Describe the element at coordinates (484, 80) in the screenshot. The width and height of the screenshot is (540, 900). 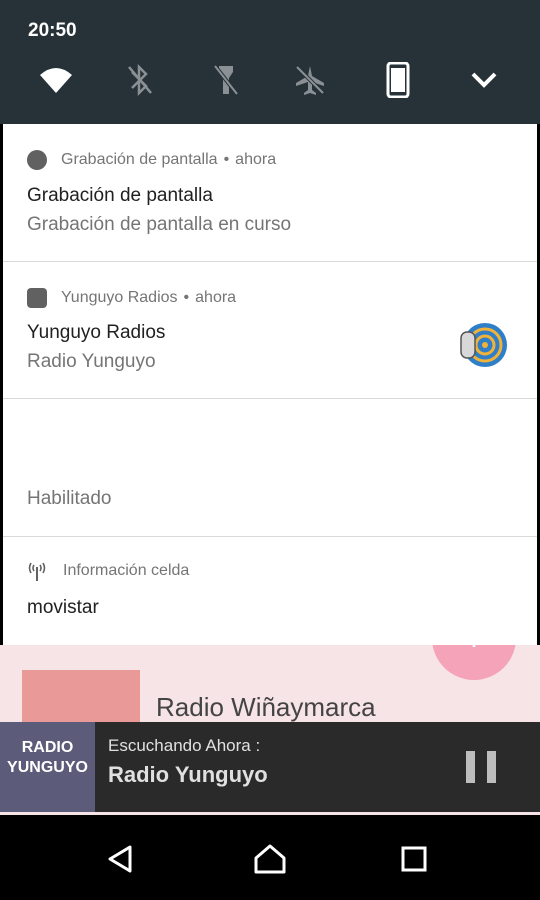
I see `chevron-down-icon` at that location.